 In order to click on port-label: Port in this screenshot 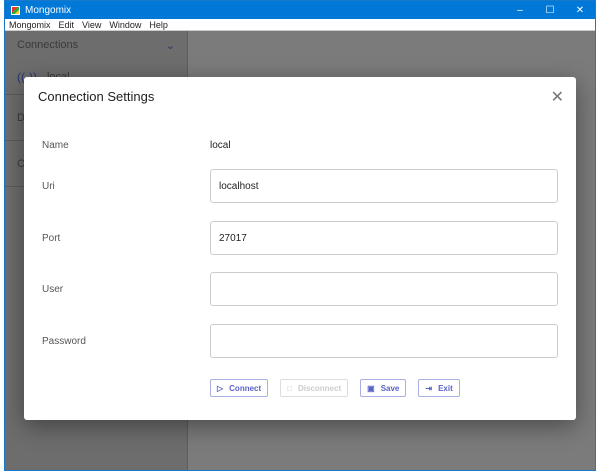, I will do `click(51, 238)`.